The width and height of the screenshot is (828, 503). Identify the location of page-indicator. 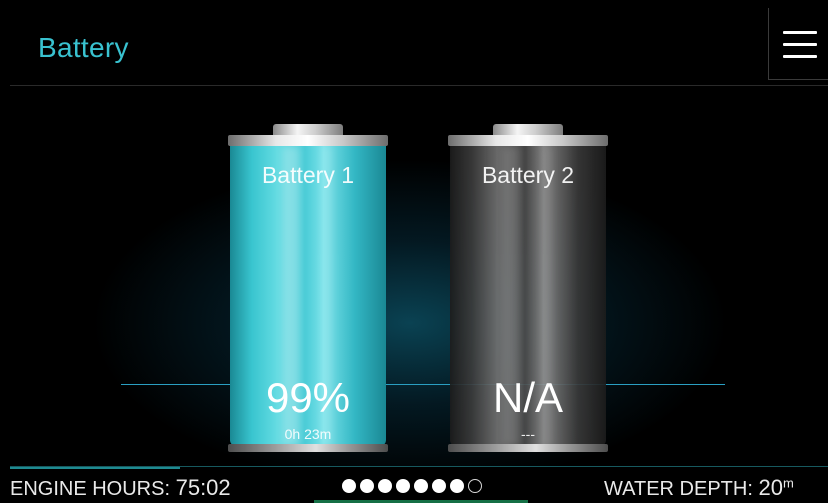
(412, 486).